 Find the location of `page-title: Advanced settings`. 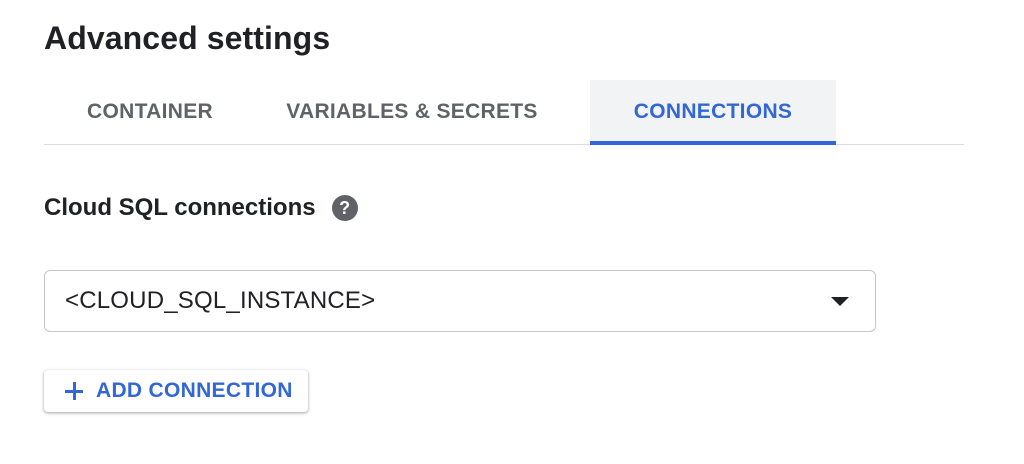

page-title: Advanced settings is located at coordinates (187, 38).